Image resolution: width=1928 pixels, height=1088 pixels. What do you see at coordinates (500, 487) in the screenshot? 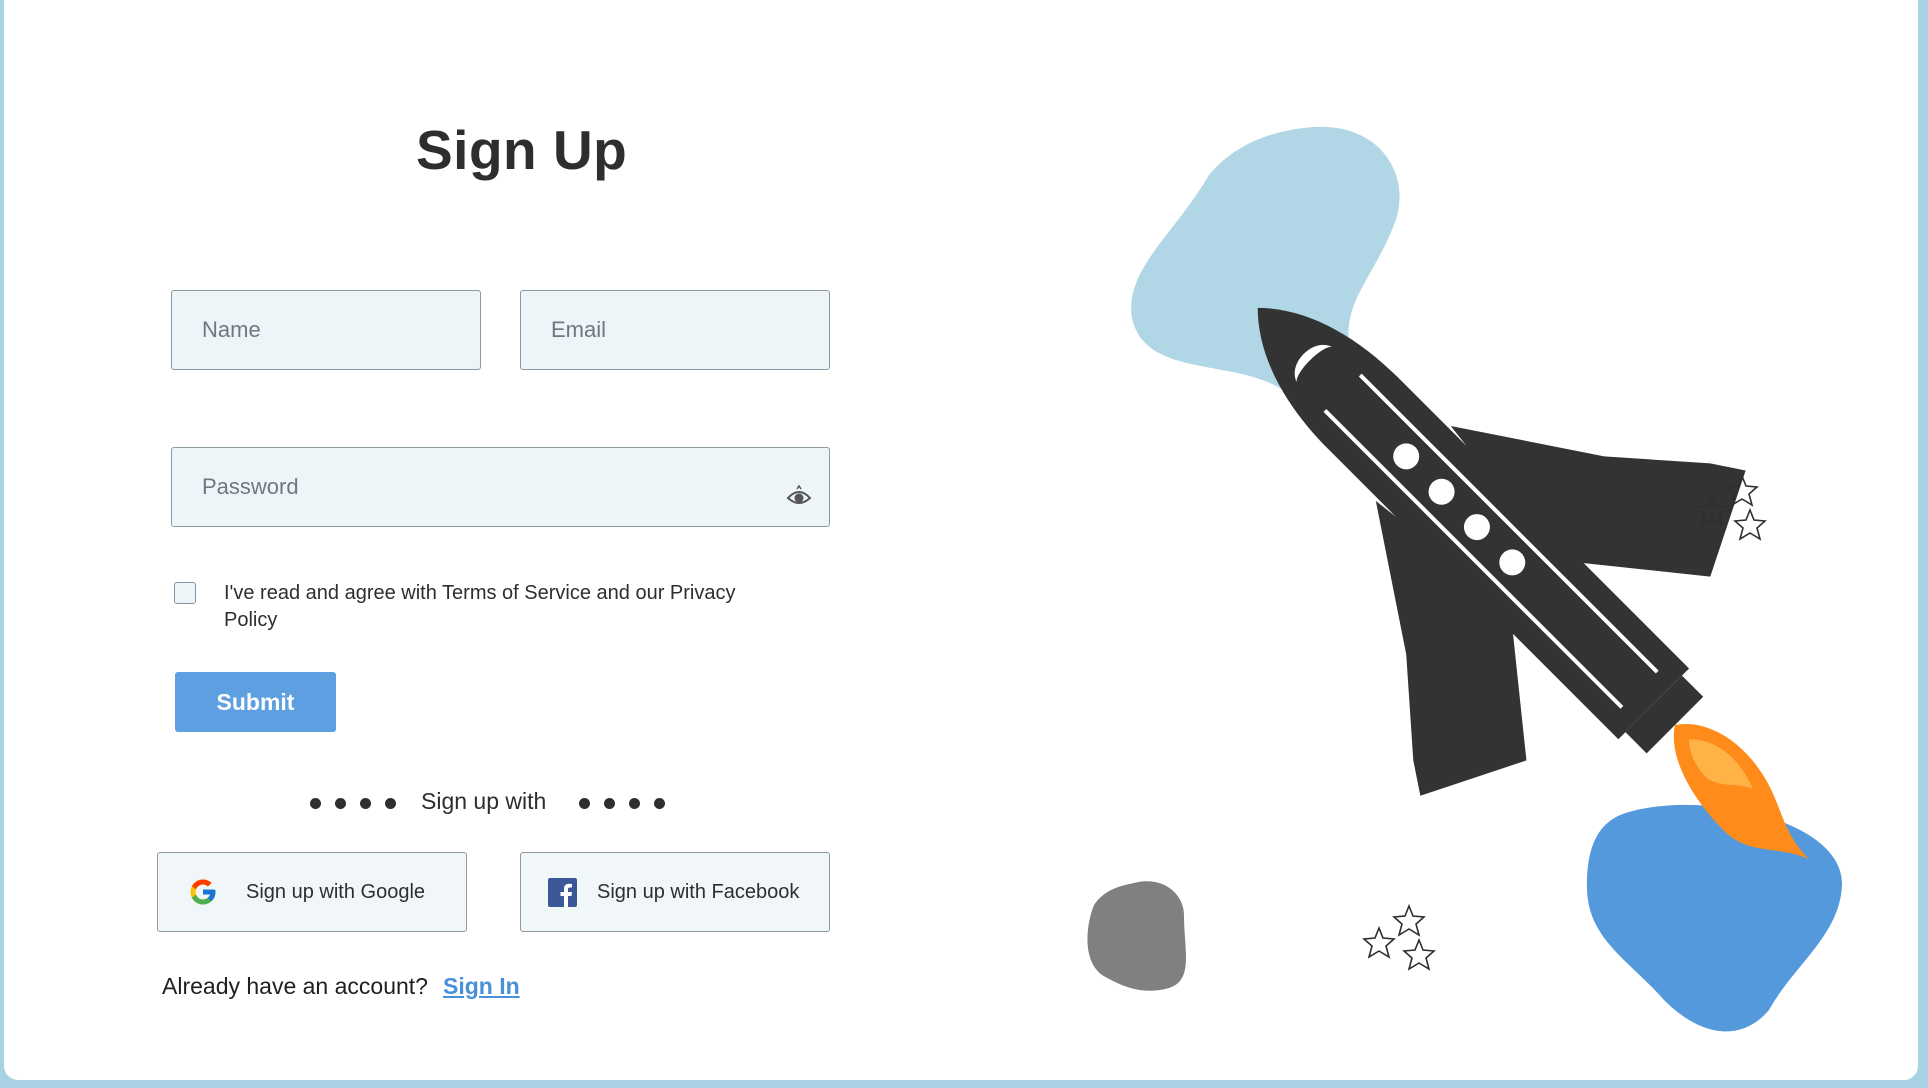
I see `password-input` at bounding box center [500, 487].